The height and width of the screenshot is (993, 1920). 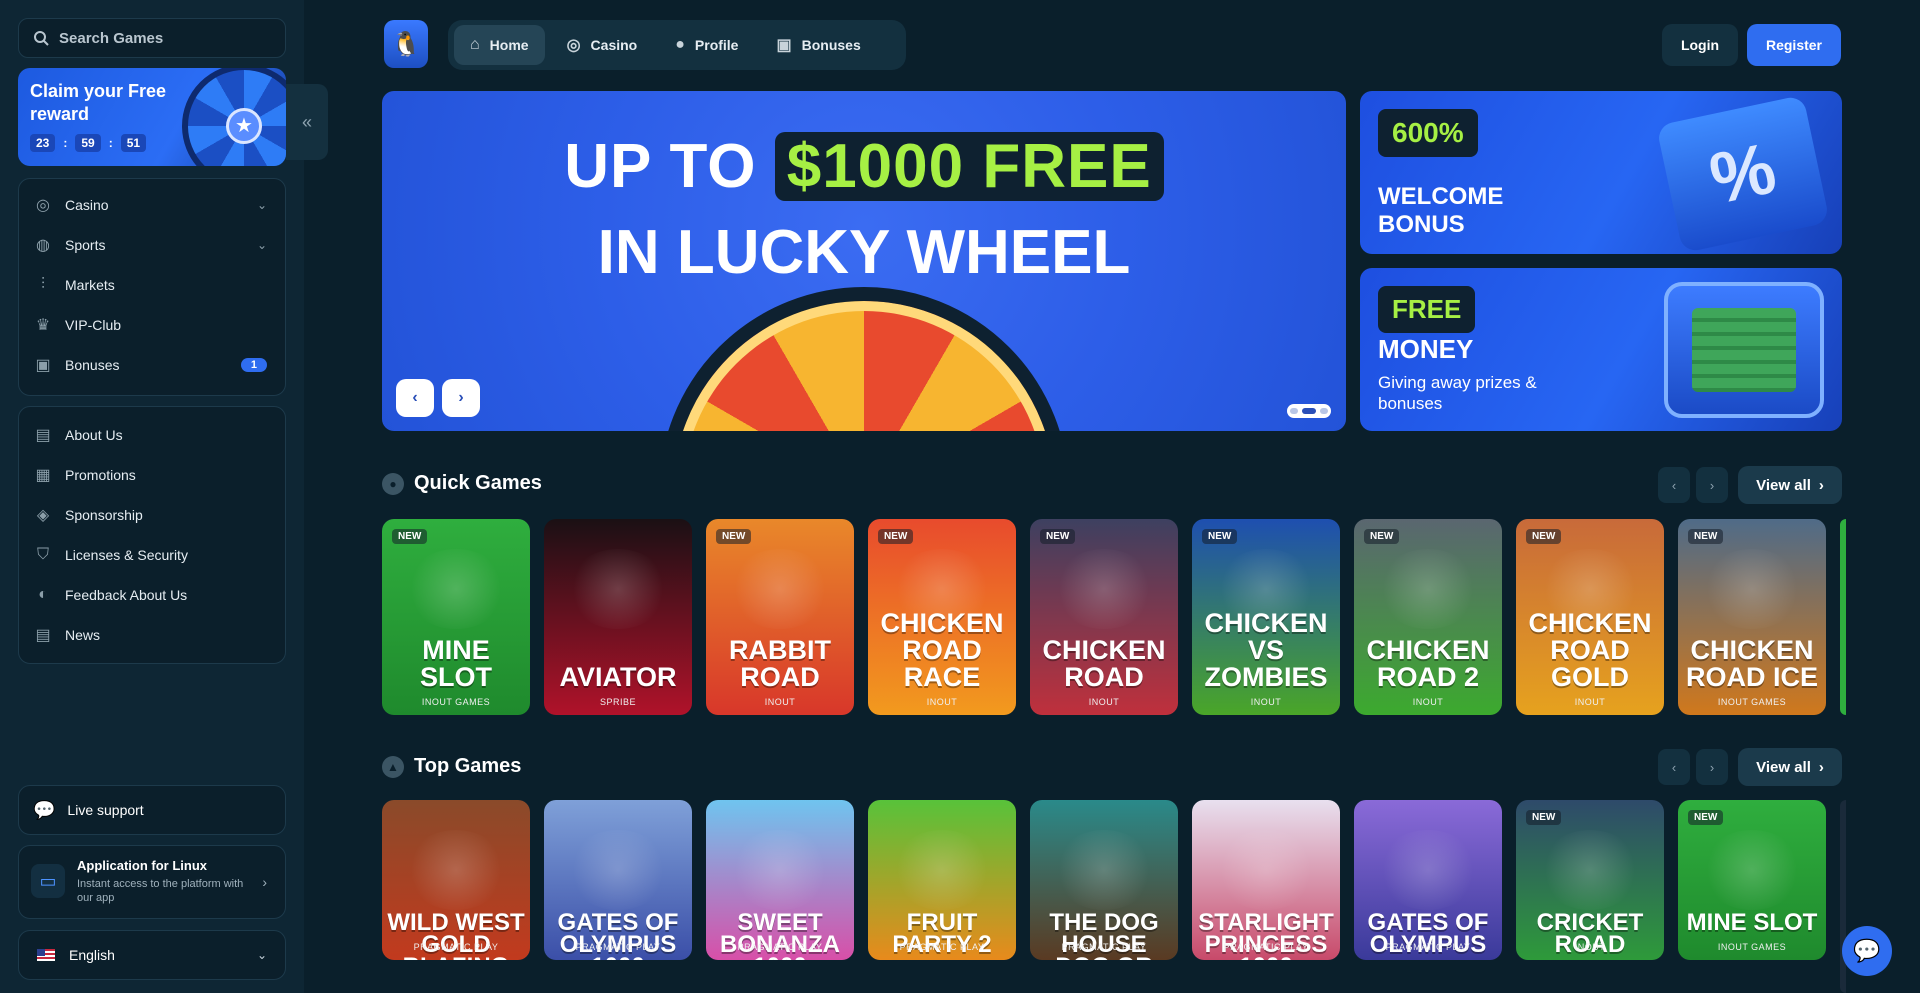 What do you see at coordinates (307, 122) in the screenshot?
I see `collapse-sidebar-button: «` at bounding box center [307, 122].